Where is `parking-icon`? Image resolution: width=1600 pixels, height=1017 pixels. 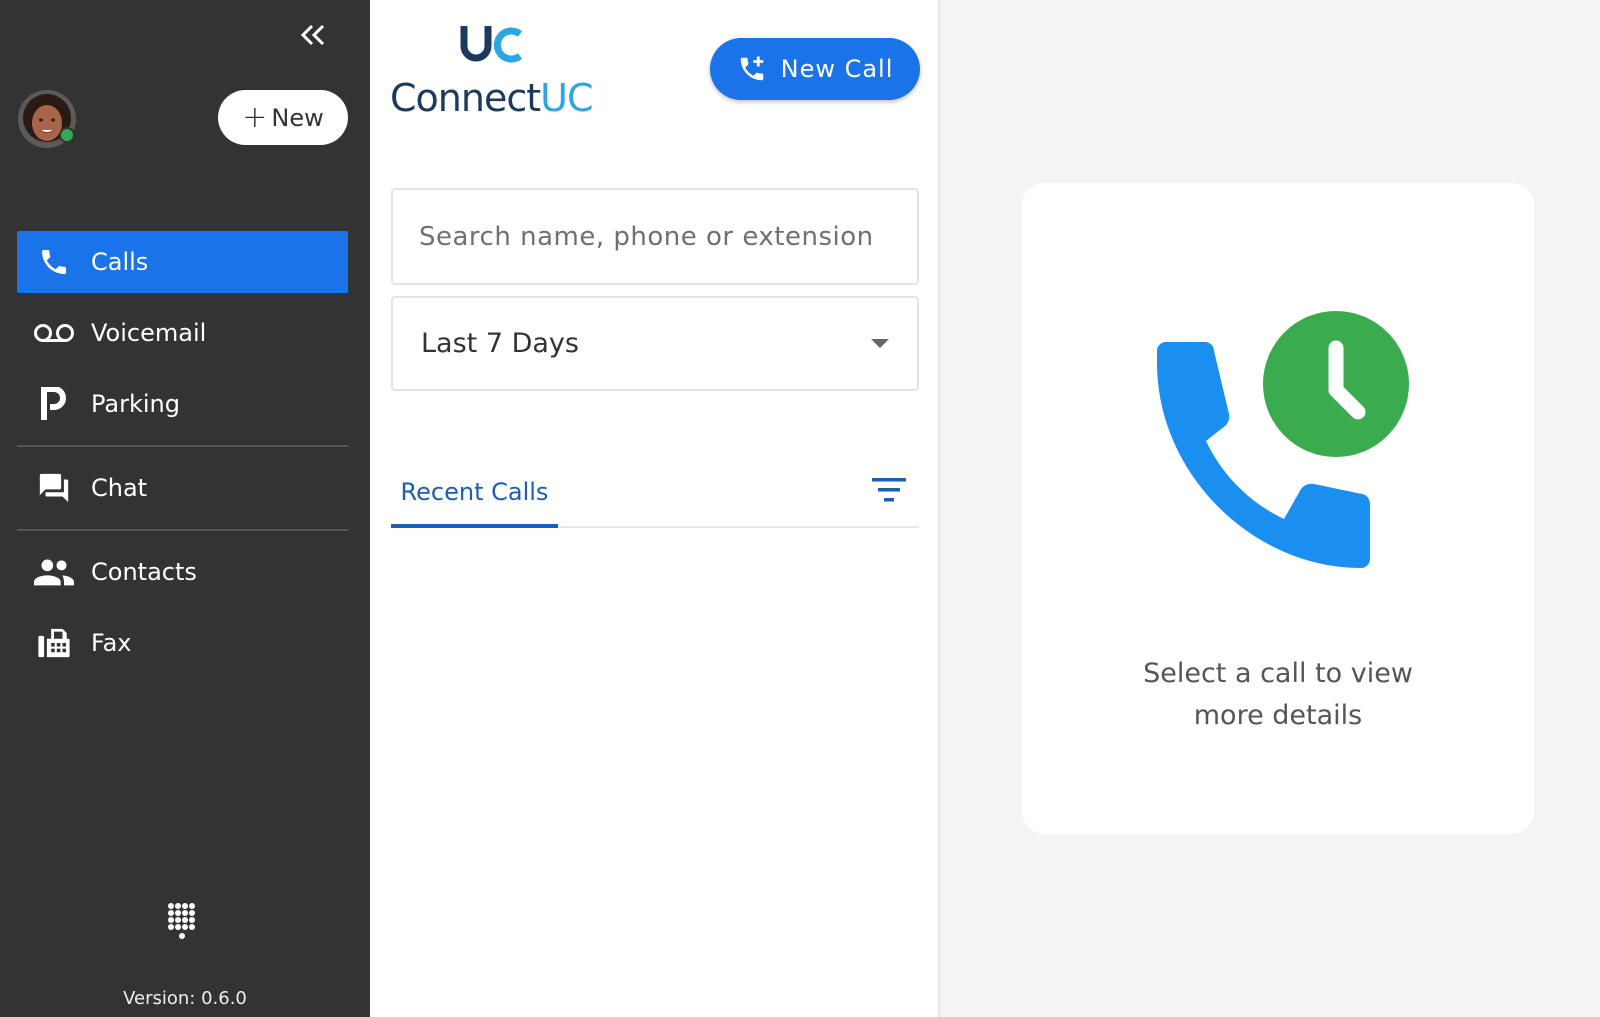 parking-icon is located at coordinates (54, 404).